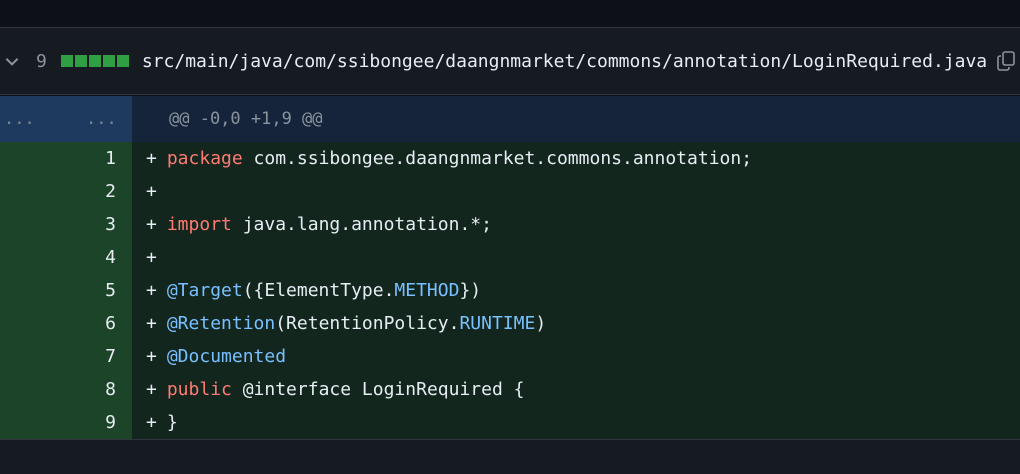 This screenshot has height=474, width=1020. I want to click on code-text: (RetentionPolicy., so click(367, 323).